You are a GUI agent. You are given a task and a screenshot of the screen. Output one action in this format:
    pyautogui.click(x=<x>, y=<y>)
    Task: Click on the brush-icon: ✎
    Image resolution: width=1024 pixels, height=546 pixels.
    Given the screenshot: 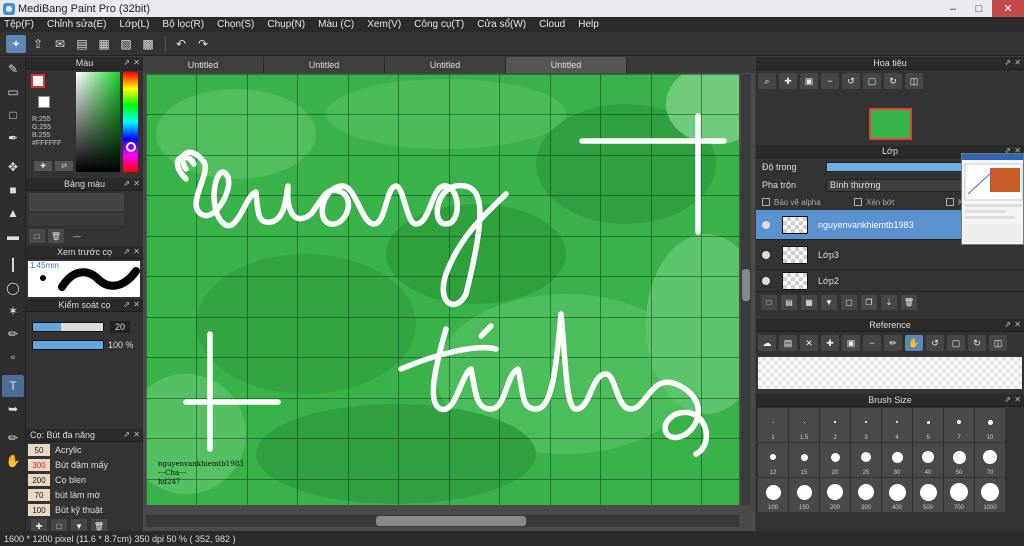 What is the action you would take?
    pyautogui.click(x=13, y=69)
    